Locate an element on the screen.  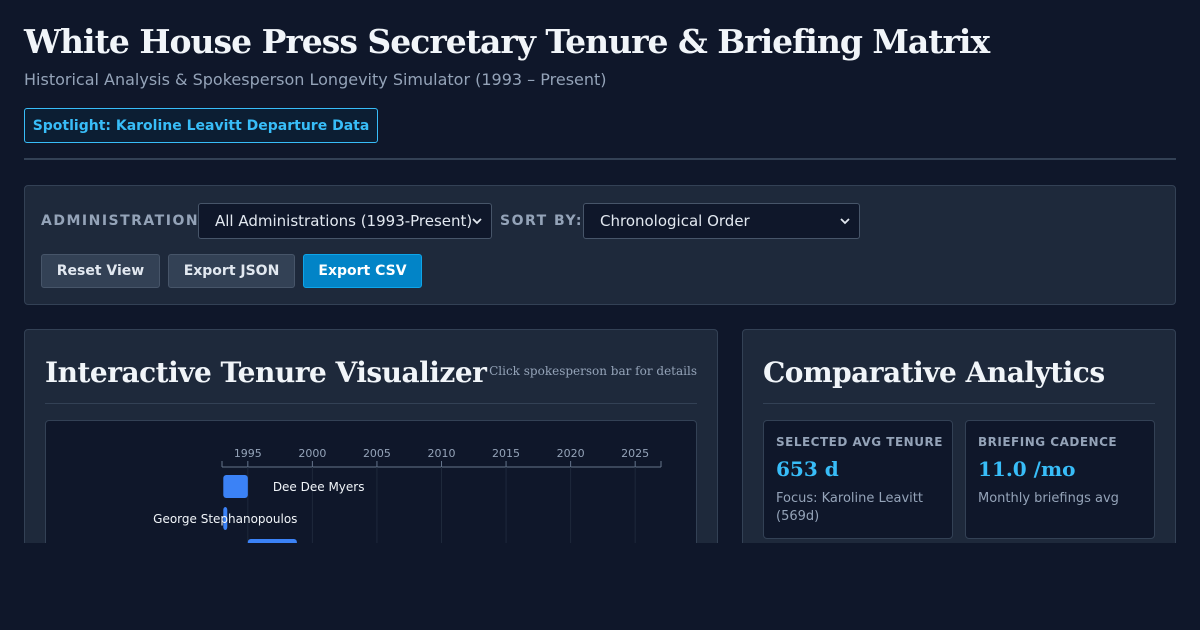
avg-tenure-label: SELECTED AVG TENURE is located at coordinates (859, 442).